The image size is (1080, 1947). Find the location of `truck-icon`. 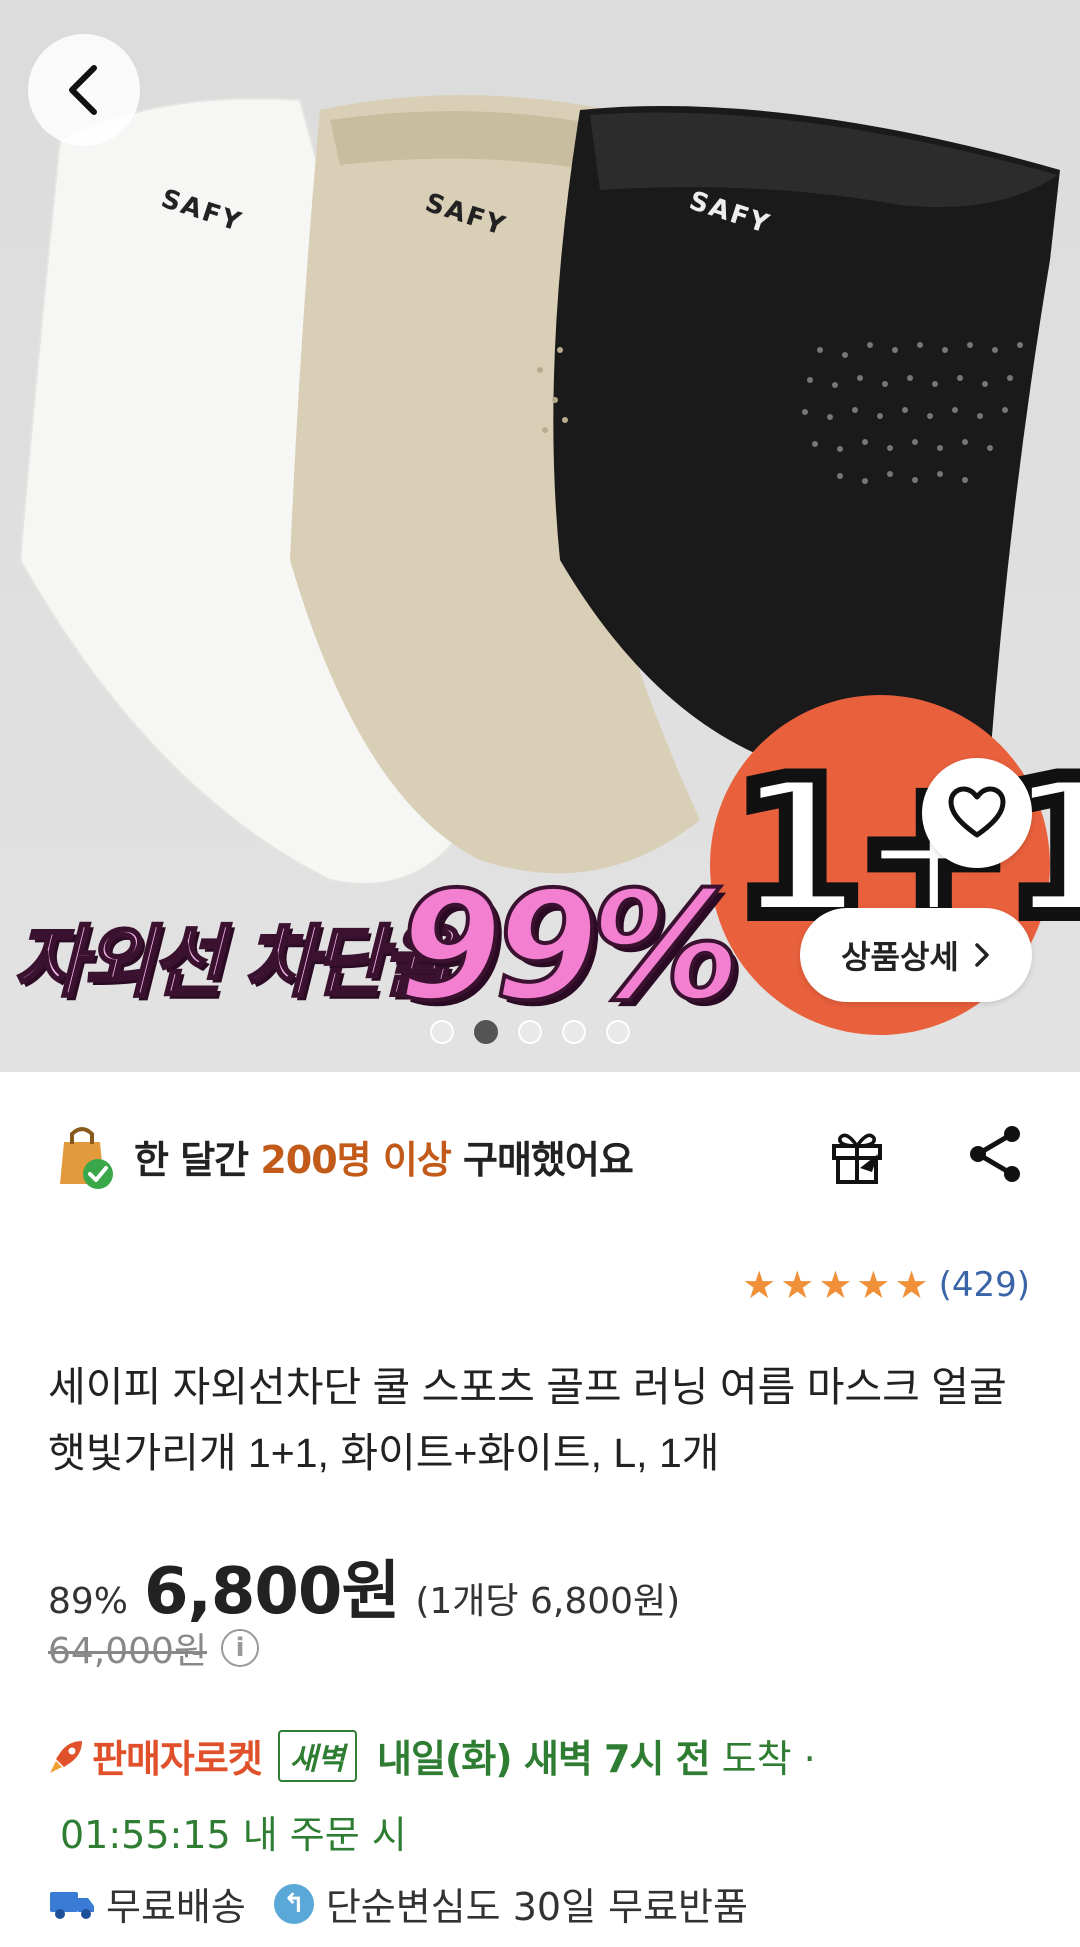

truck-icon is located at coordinates (72, 1905).